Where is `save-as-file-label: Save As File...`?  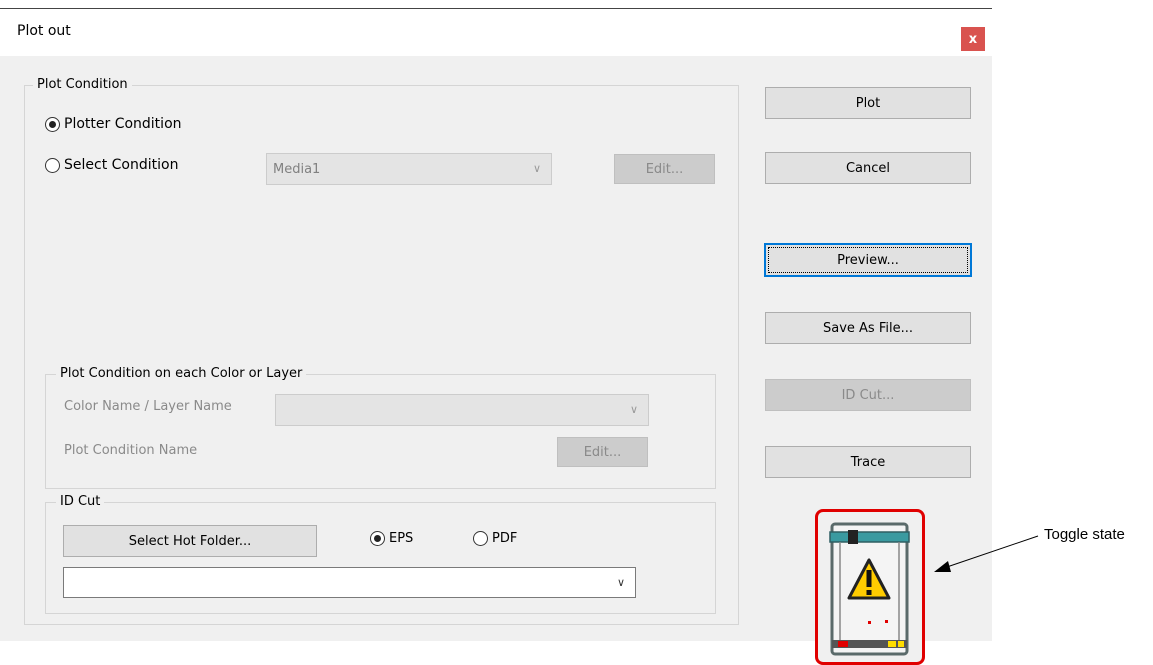 save-as-file-label: Save As File... is located at coordinates (868, 328).